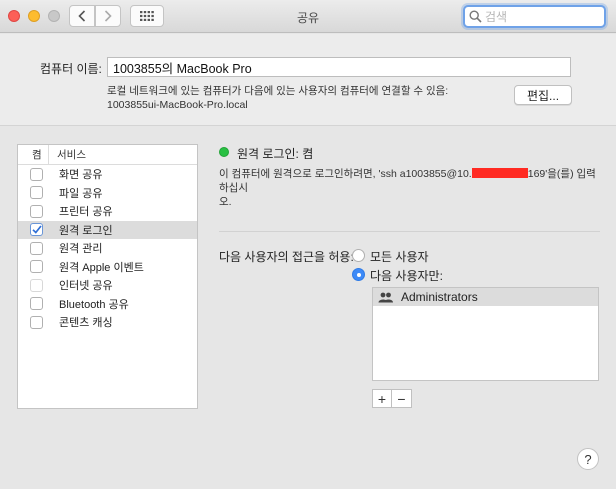 This screenshot has height=489, width=616. I want to click on all-users-radio, so click(358, 255).